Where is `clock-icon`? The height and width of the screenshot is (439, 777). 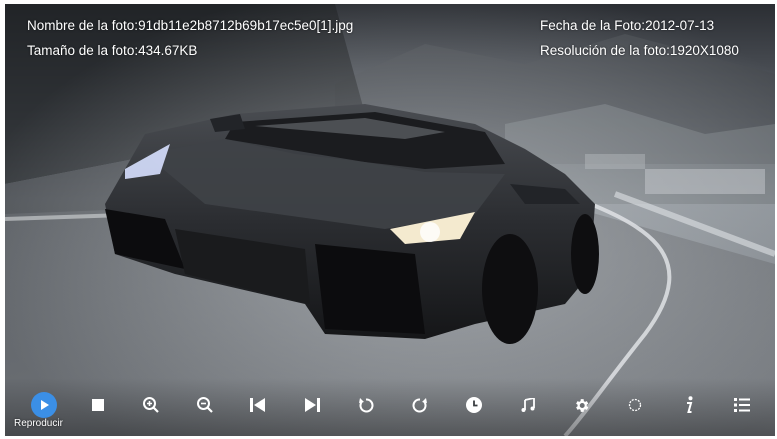 clock-icon is located at coordinates (474, 405).